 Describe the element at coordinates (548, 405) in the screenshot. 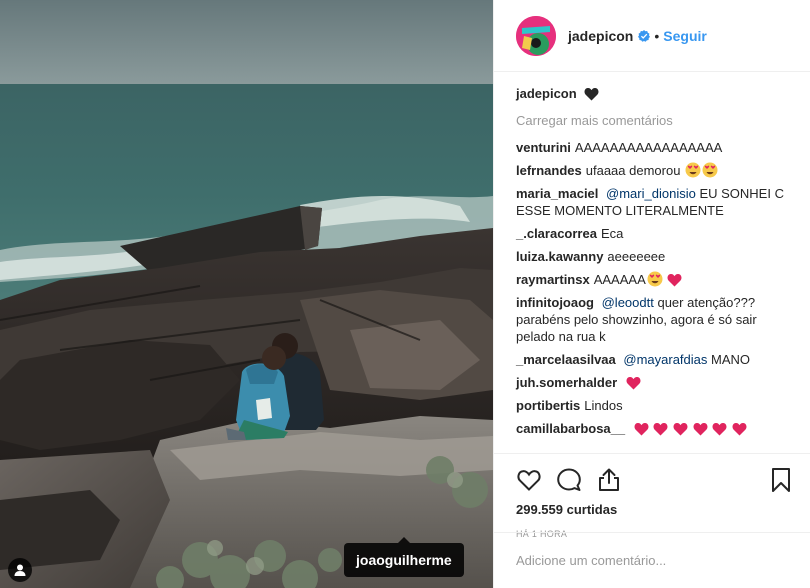

I see `comment-username: portibertis` at that location.